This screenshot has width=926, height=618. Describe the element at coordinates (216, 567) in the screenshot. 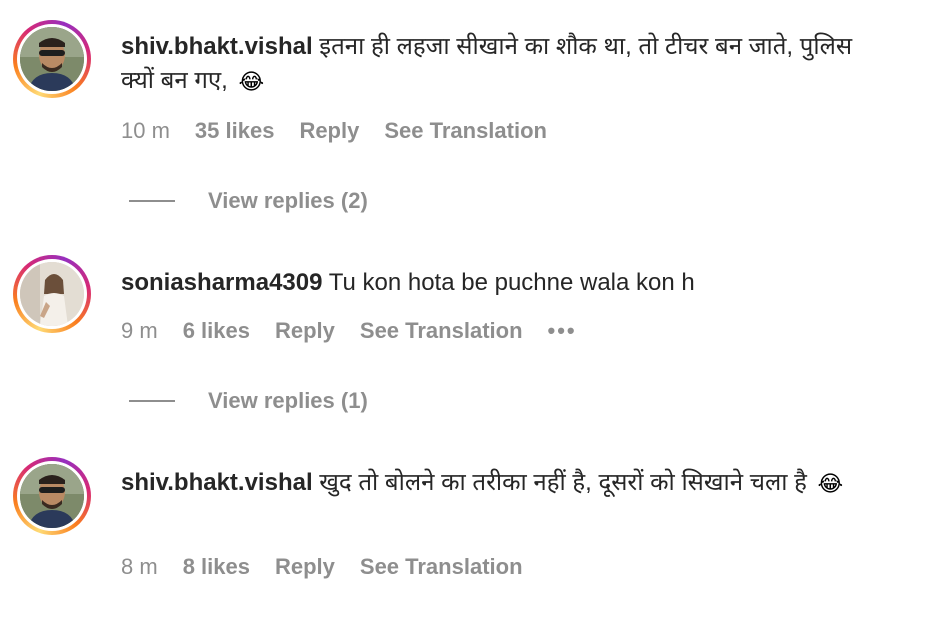

I see `likes-count: 8 likes` at that location.